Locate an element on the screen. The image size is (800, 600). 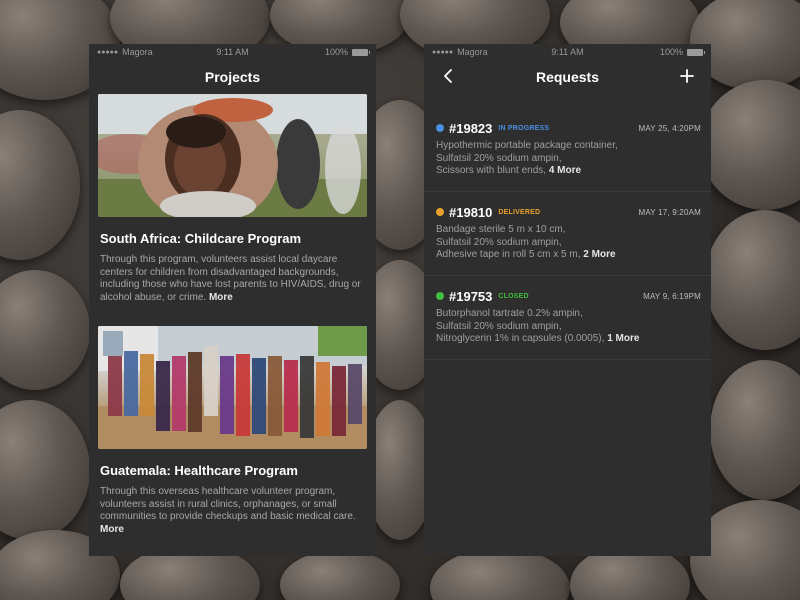
project-title: Guatemala: Healthcare Program is located at coordinates (199, 470).